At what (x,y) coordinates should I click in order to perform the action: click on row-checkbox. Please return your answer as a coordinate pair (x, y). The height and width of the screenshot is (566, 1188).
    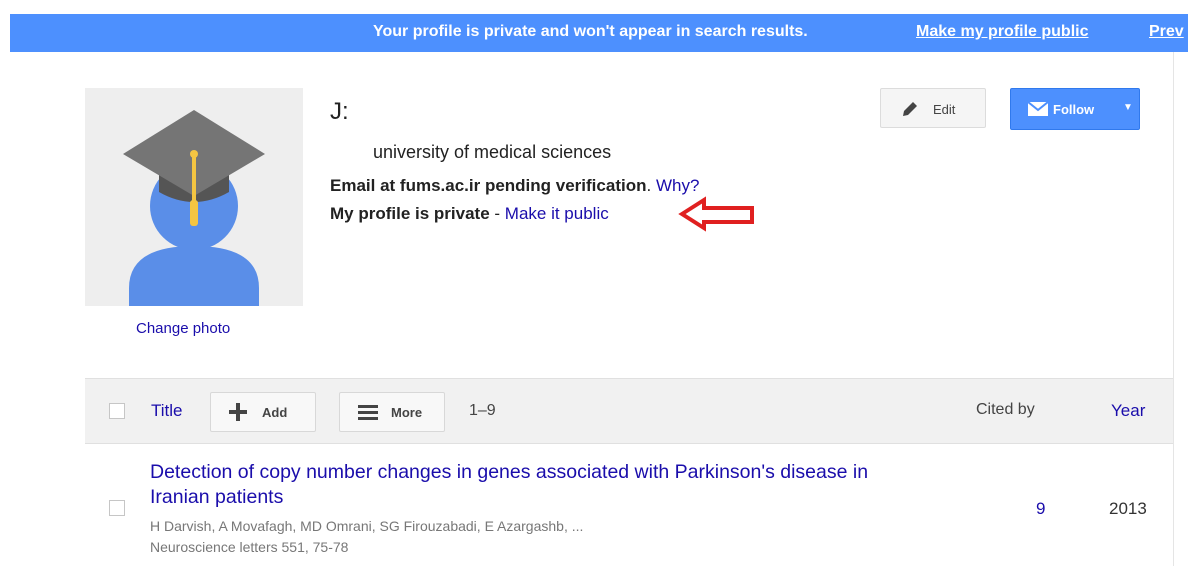
    Looking at the image, I should click on (117, 508).